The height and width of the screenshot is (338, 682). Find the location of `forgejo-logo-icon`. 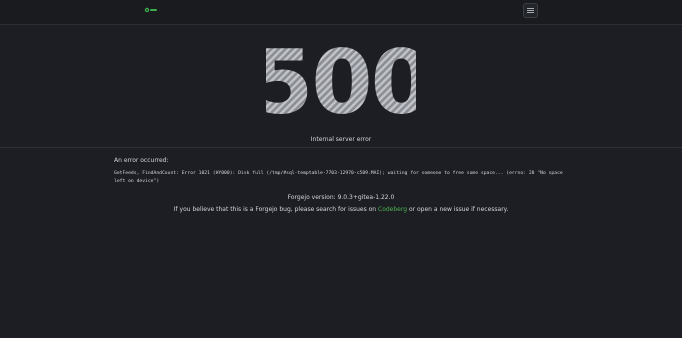

forgejo-logo-icon is located at coordinates (151, 10).